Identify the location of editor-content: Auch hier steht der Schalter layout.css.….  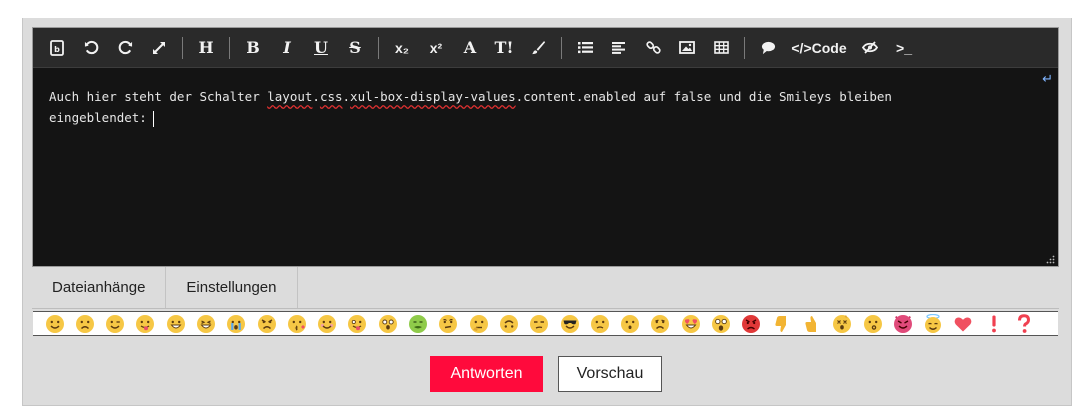
(544, 107).